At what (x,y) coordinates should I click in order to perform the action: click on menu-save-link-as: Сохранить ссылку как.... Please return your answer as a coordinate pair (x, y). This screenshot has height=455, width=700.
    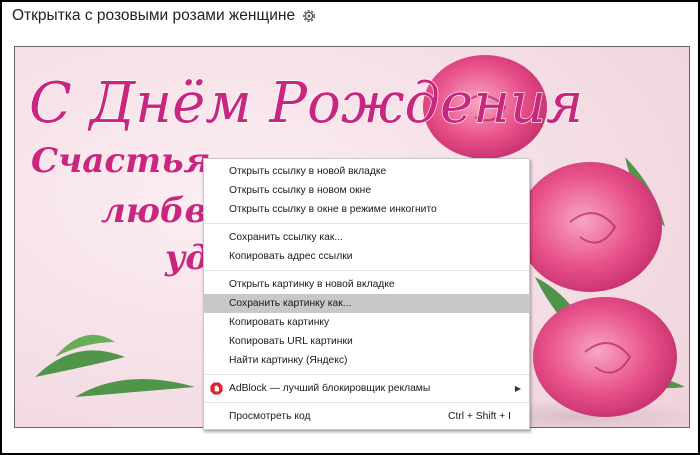
    Looking at the image, I should click on (366, 237).